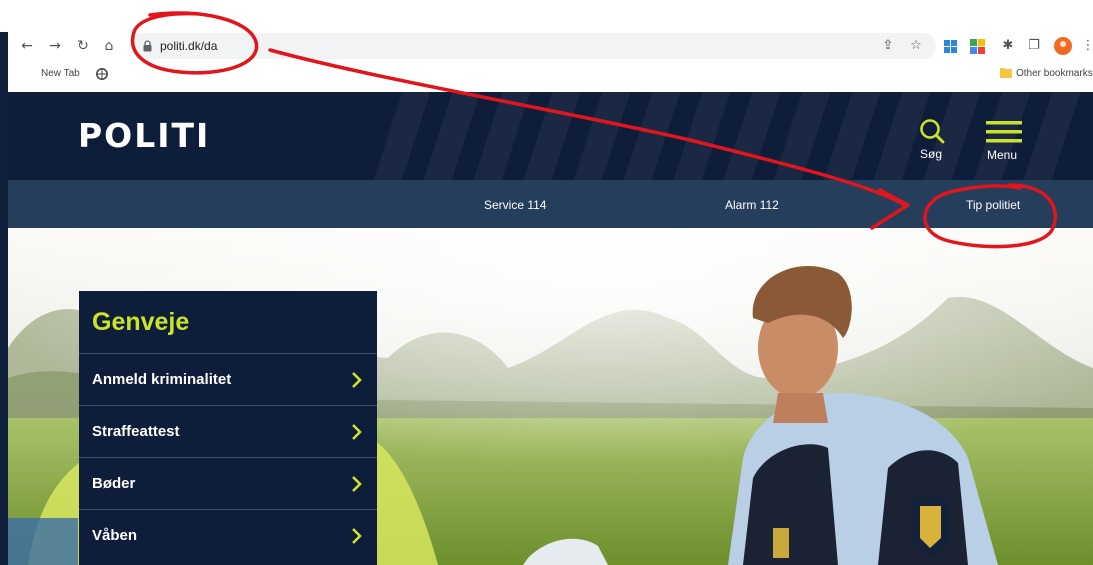 The image size is (1093, 565). I want to click on browser-menu-icon: ⋮, so click(1086, 46).